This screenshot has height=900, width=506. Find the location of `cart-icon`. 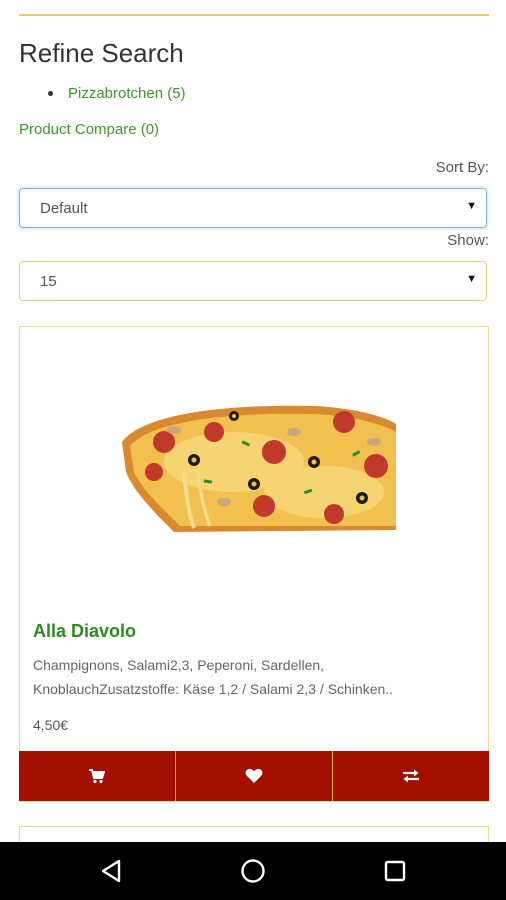

cart-icon is located at coordinates (96, 775).